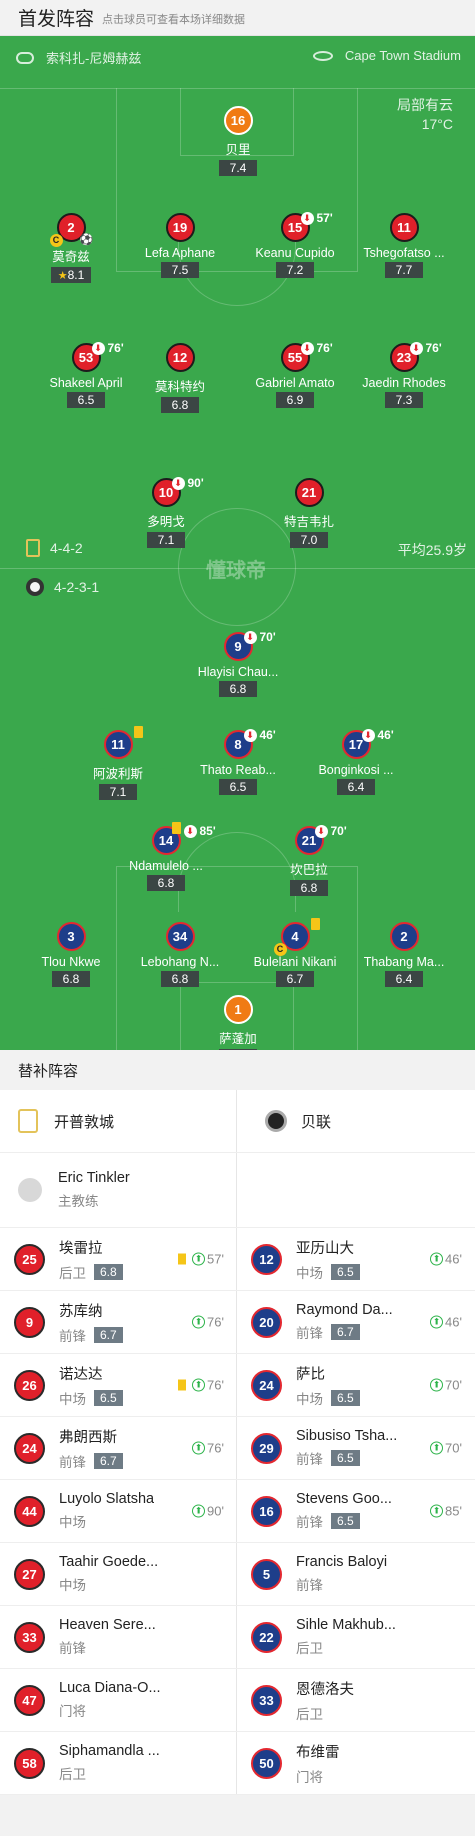  What do you see at coordinates (310, 1374) in the screenshot?
I see `sub-name: 萨比` at bounding box center [310, 1374].